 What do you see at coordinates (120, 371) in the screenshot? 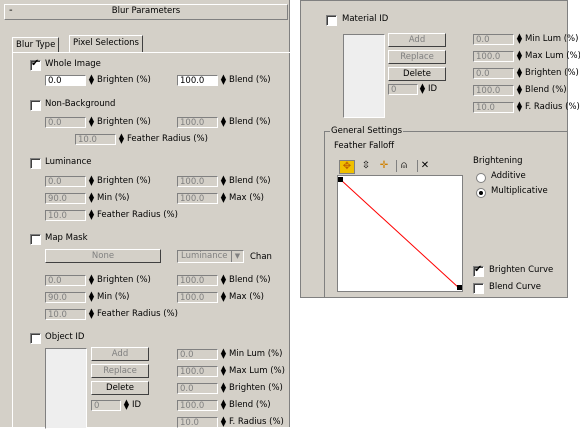
I see `replace-button: Replace` at bounding box center [120, 371].